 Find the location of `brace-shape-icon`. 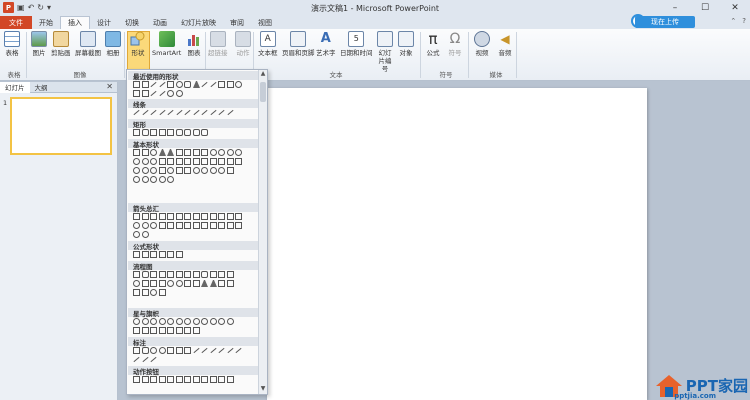

brace-shape-icon is located at coordinates (170, 93).